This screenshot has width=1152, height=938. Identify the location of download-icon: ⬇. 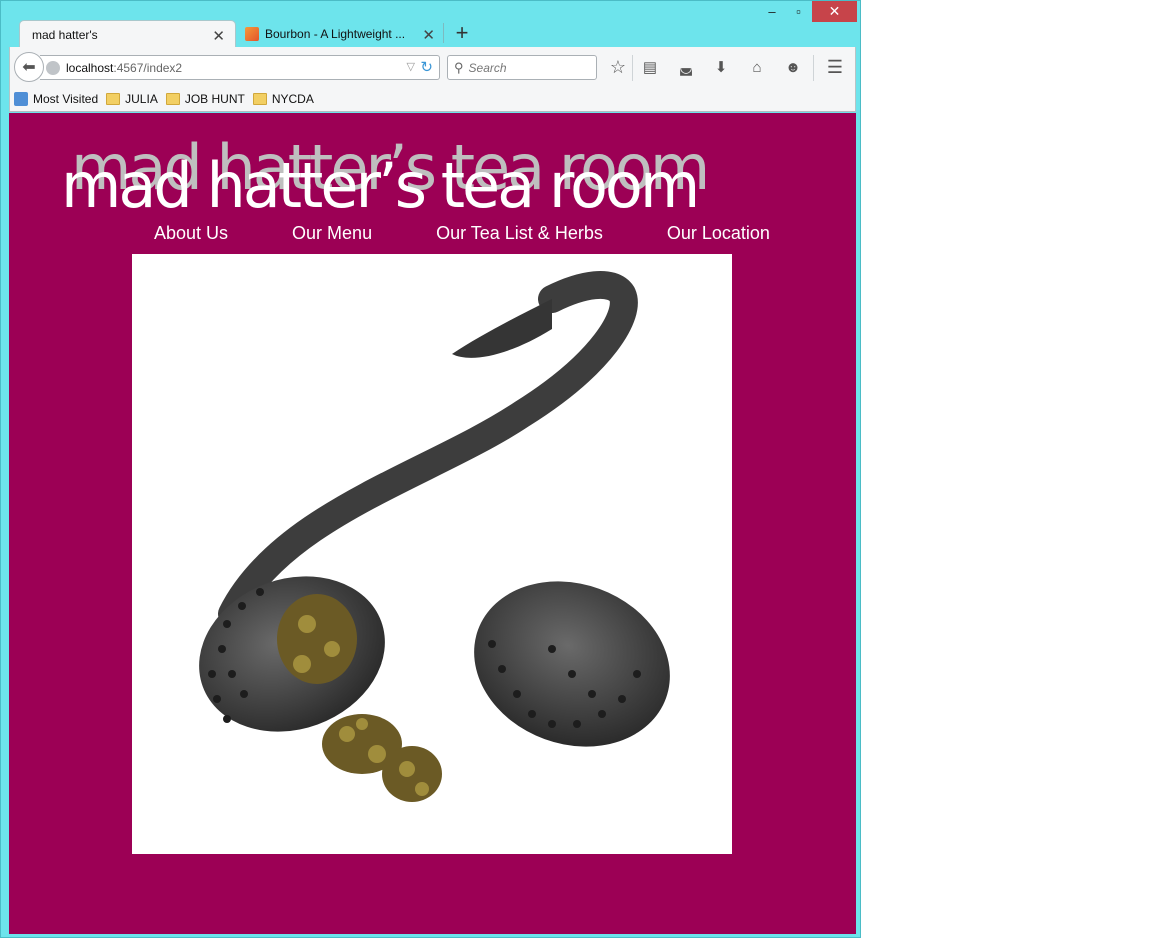
(721, 67).